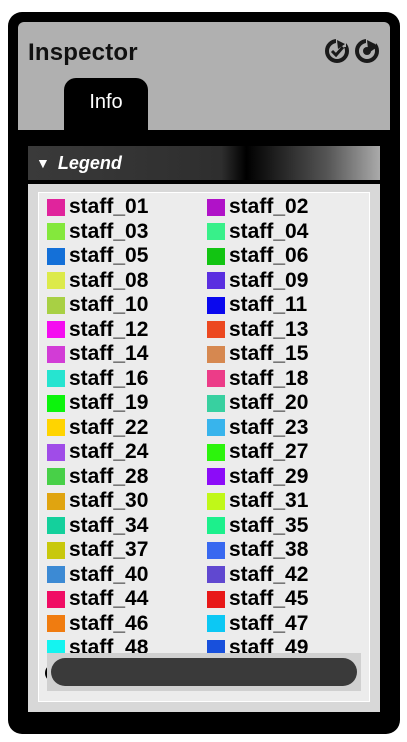  I want to click on refresh-icon, so click(337, 51).